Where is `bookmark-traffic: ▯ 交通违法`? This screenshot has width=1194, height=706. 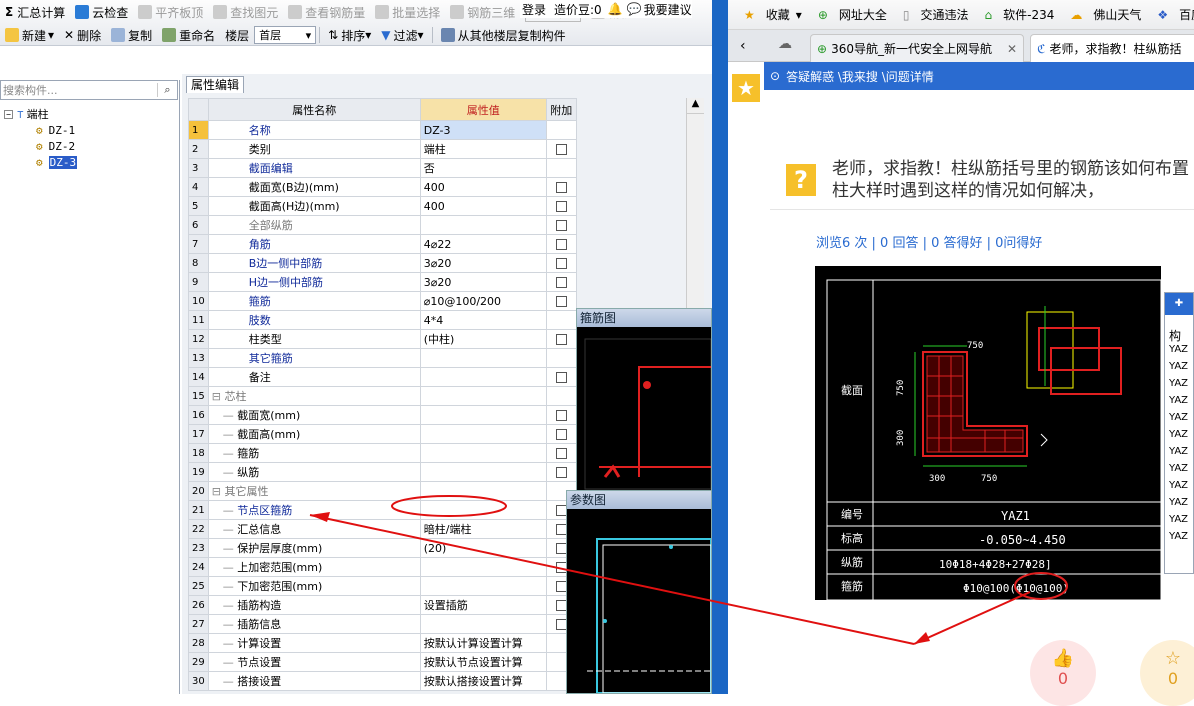
bookmark-traffic: ▯ 交通违法 is located at coordinates (932, 14).